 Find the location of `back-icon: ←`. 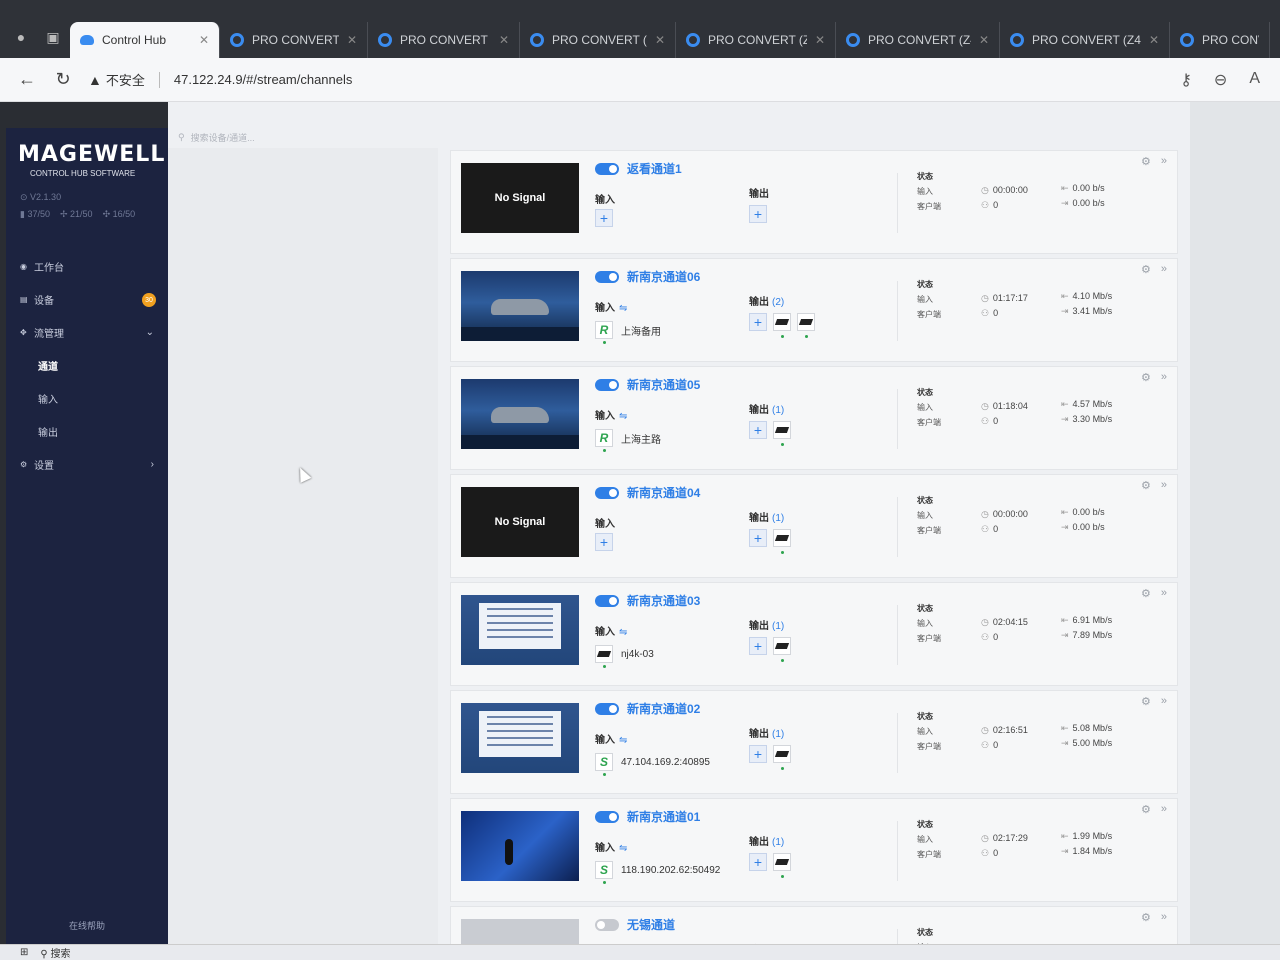

back-icon: ← is located at coordinates (27, 79).